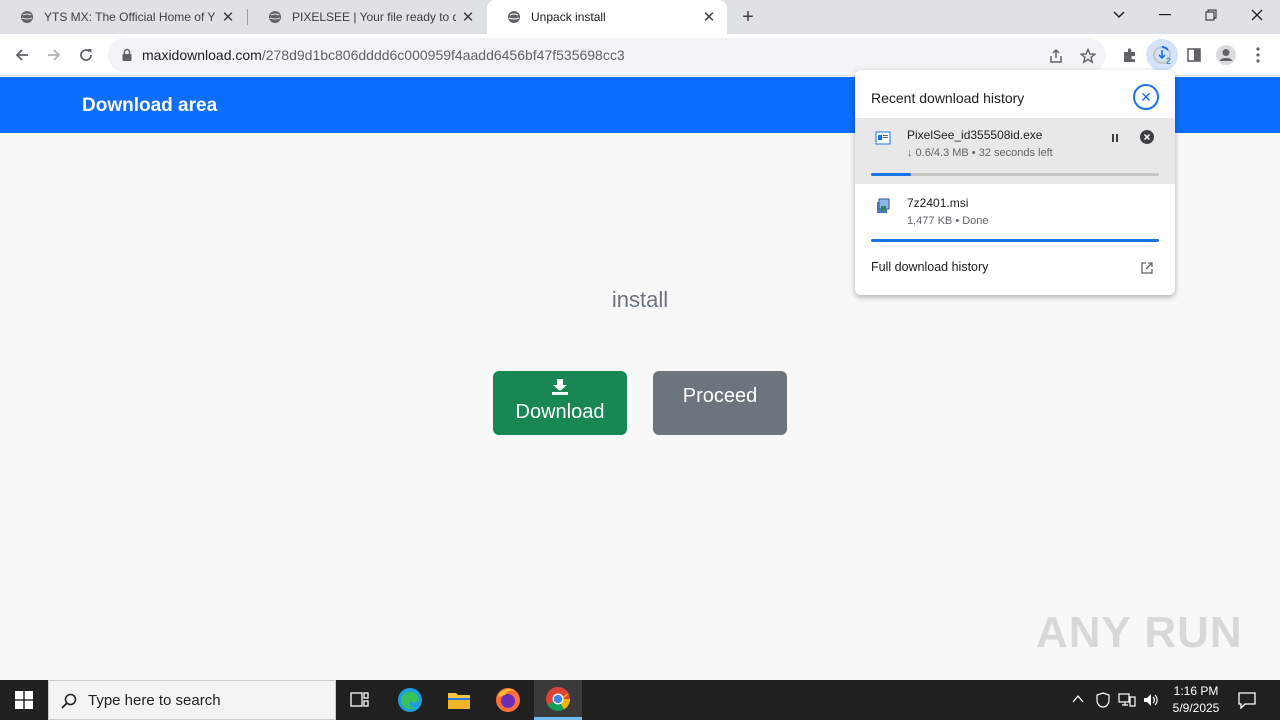 The image size is (1280, 720). I want to click on task-view-icon, so click(360, 700).